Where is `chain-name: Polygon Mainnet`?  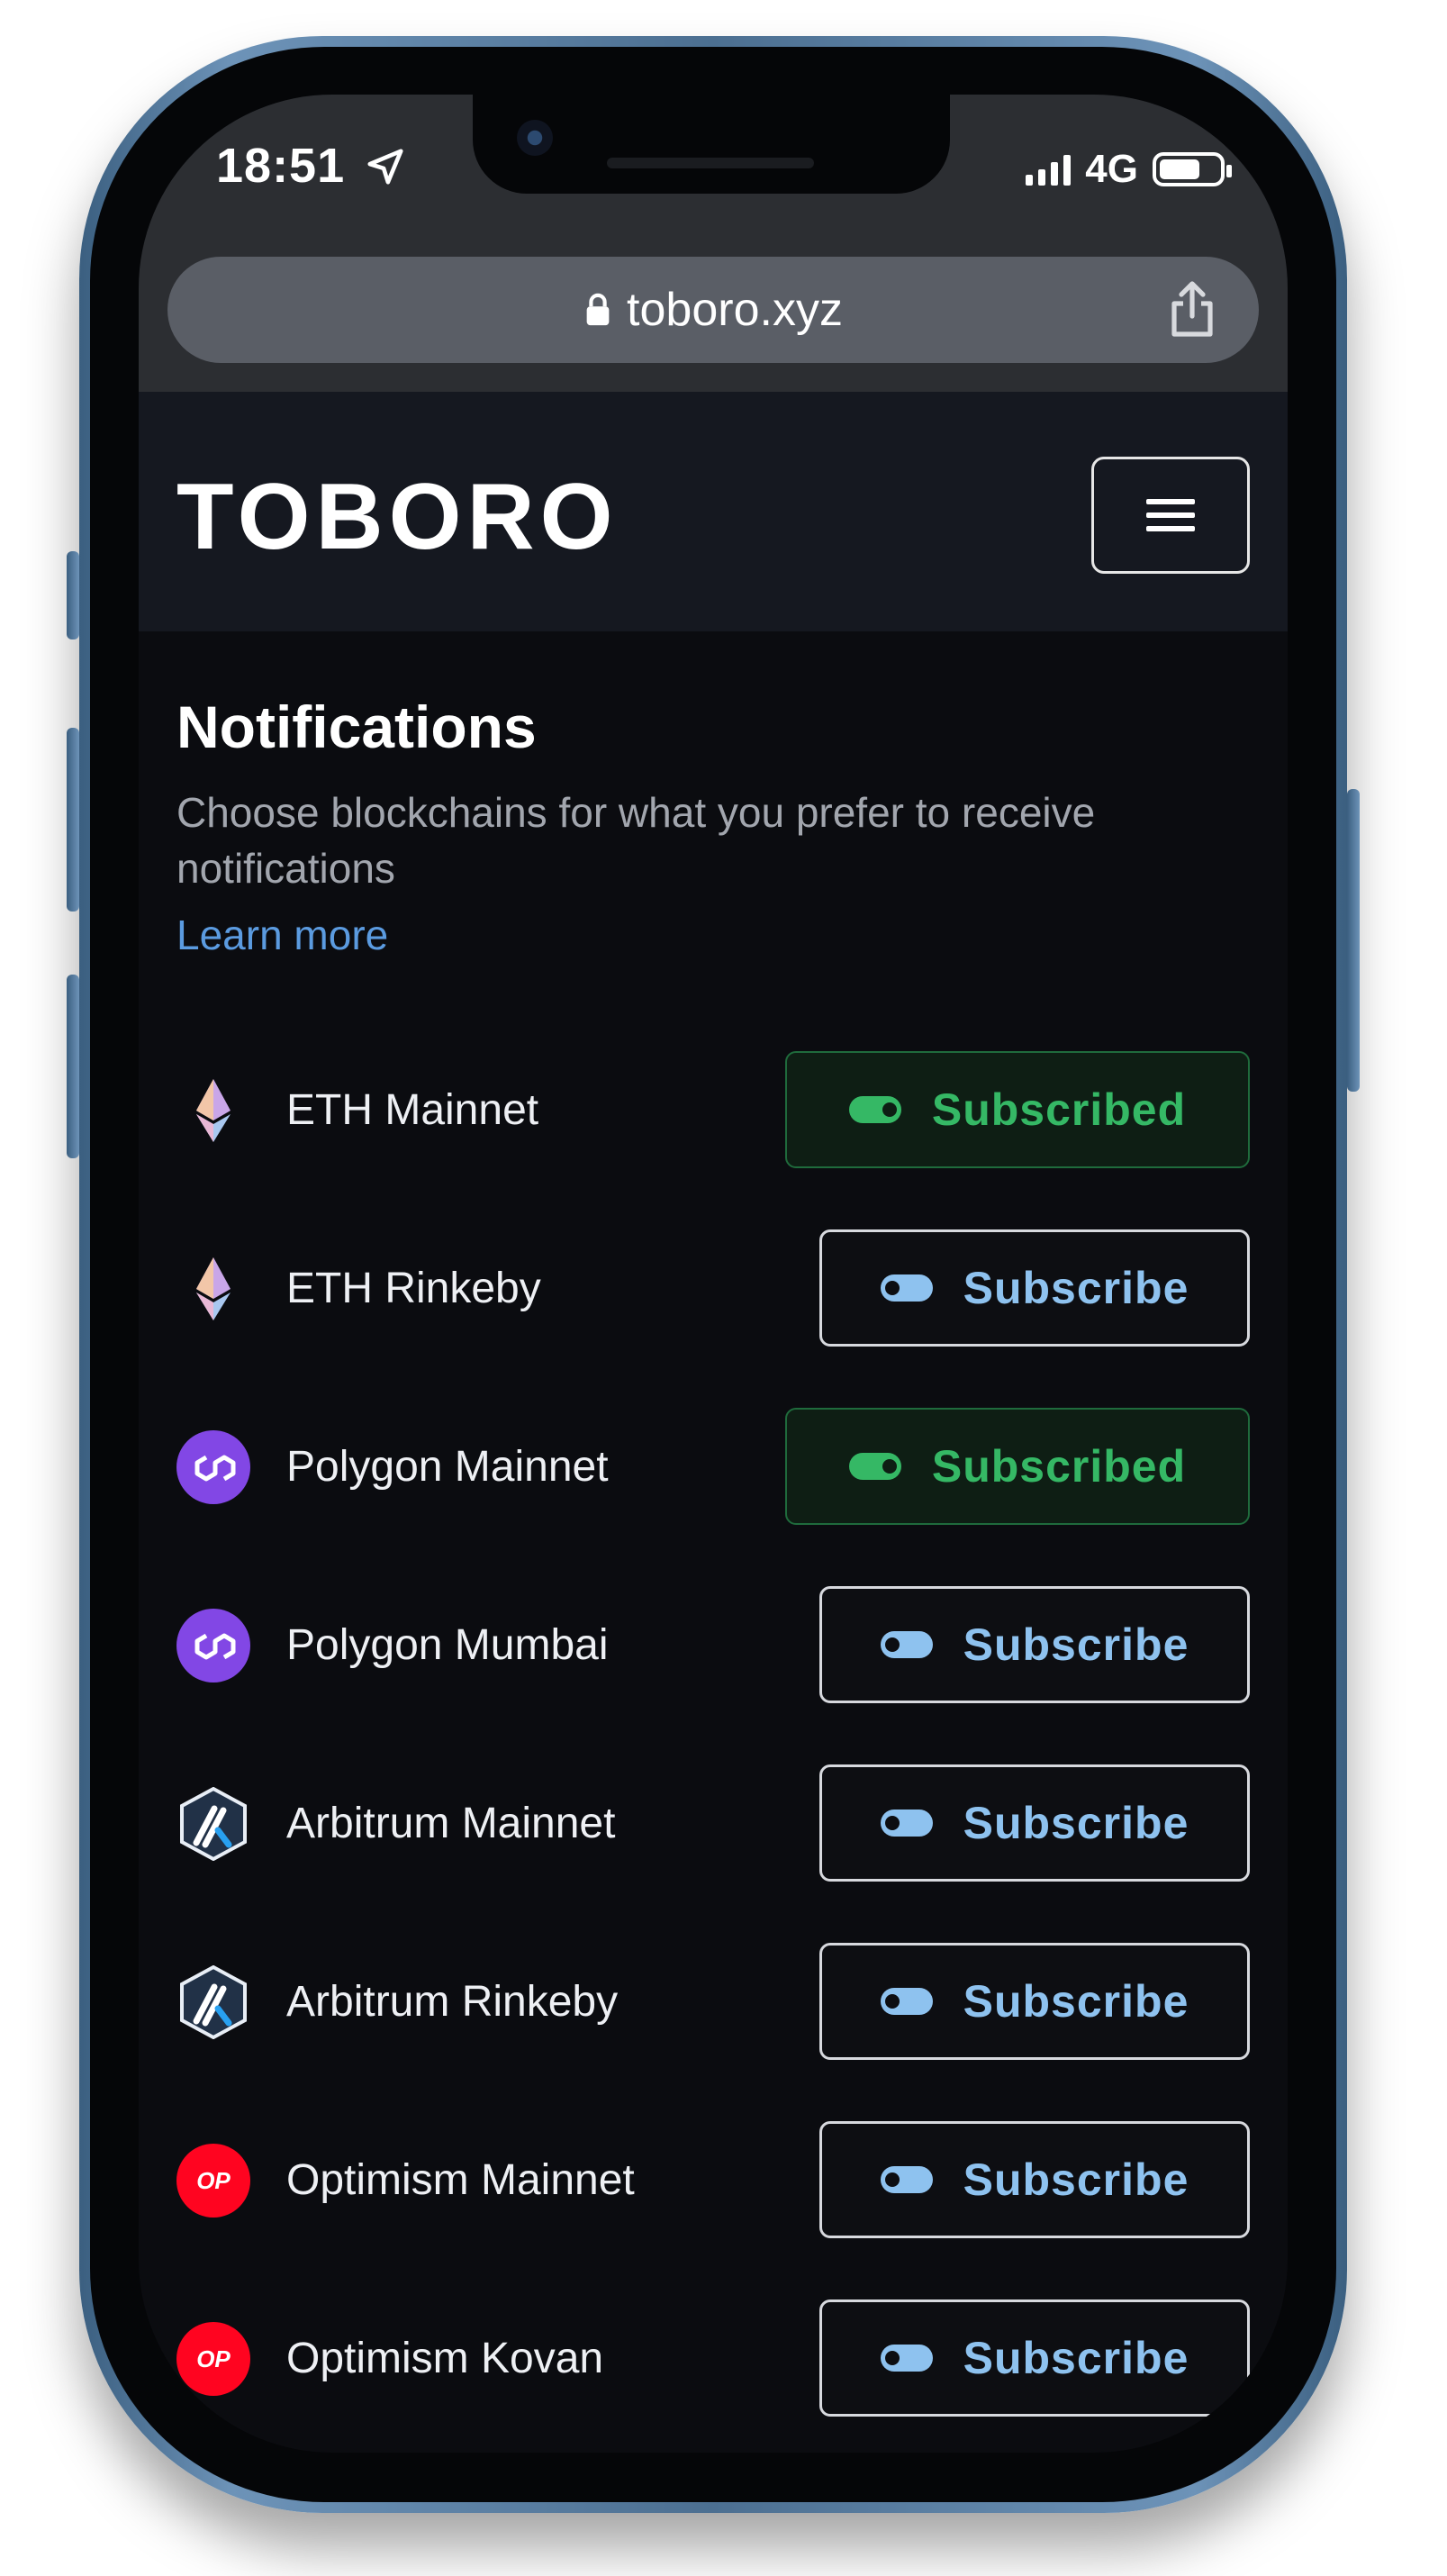 chain-name: Polygon Mainnet is located at coordinates (447, 1466).